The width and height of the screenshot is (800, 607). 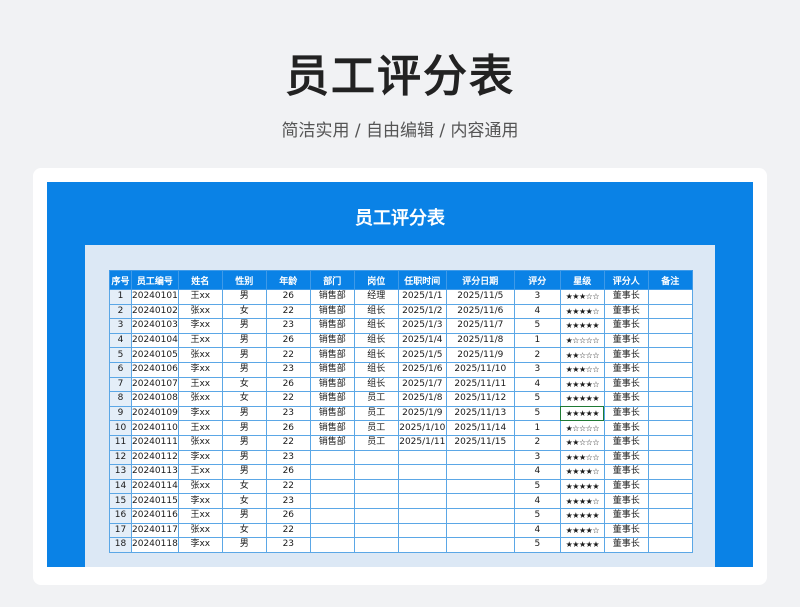 What do you see at coordinates (120, 311) in the screenshot?
I see `cell-index: 2` at bounding box center [120, 311].